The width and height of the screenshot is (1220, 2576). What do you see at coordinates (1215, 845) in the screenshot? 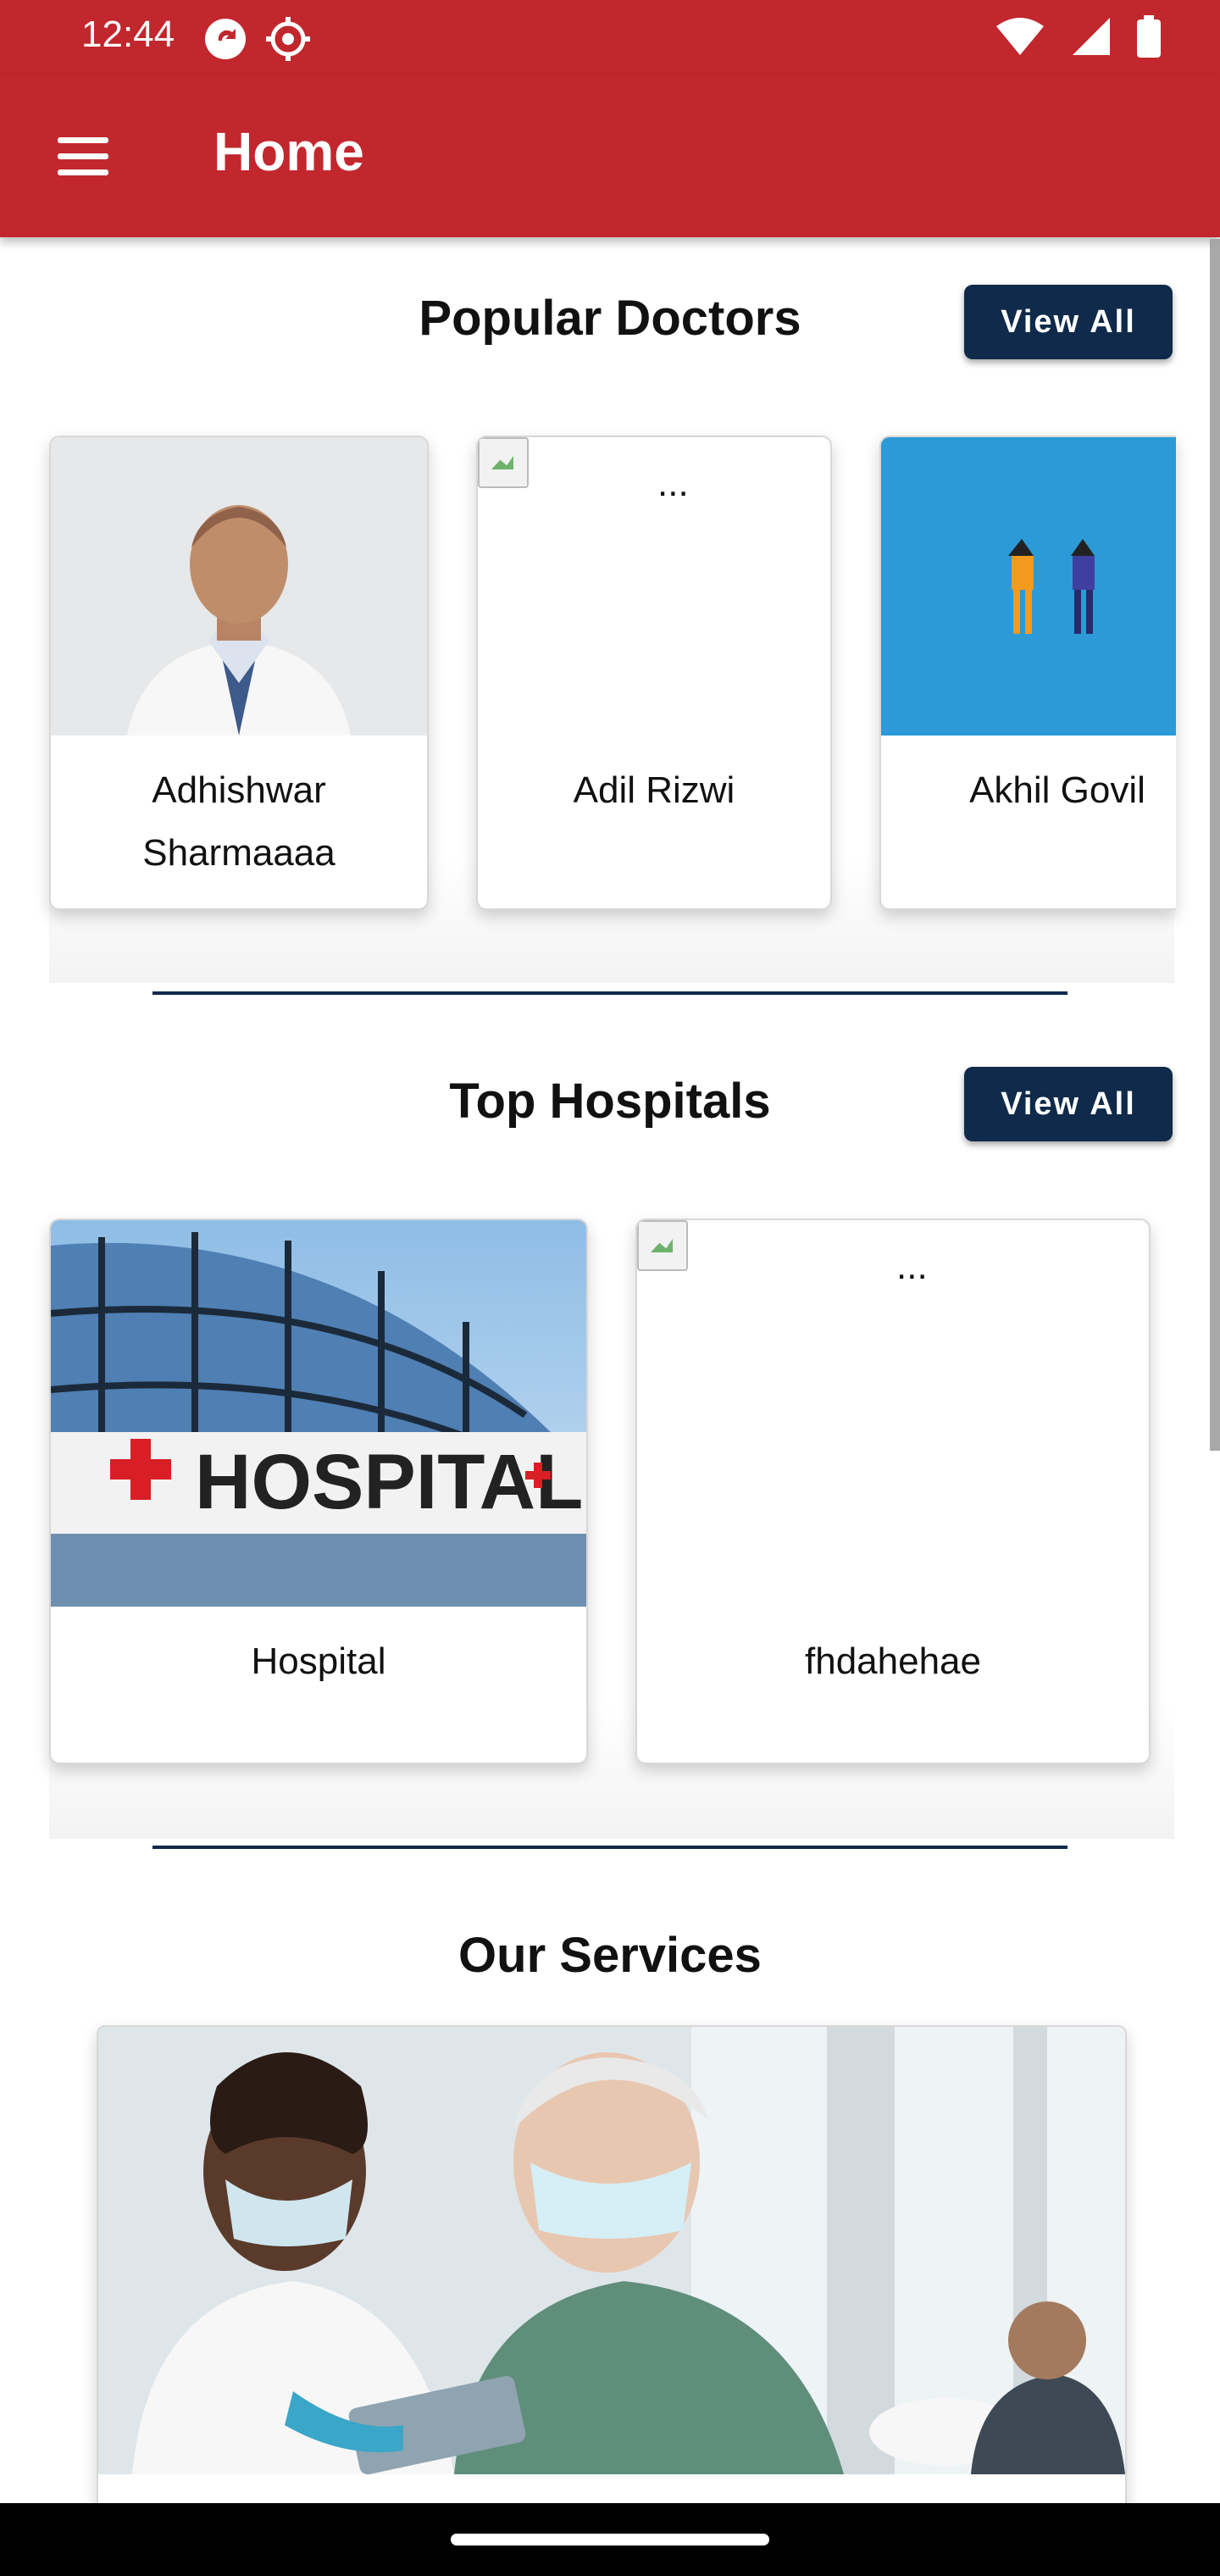
I see `scrollbar` at bounding box center [1215, 845].